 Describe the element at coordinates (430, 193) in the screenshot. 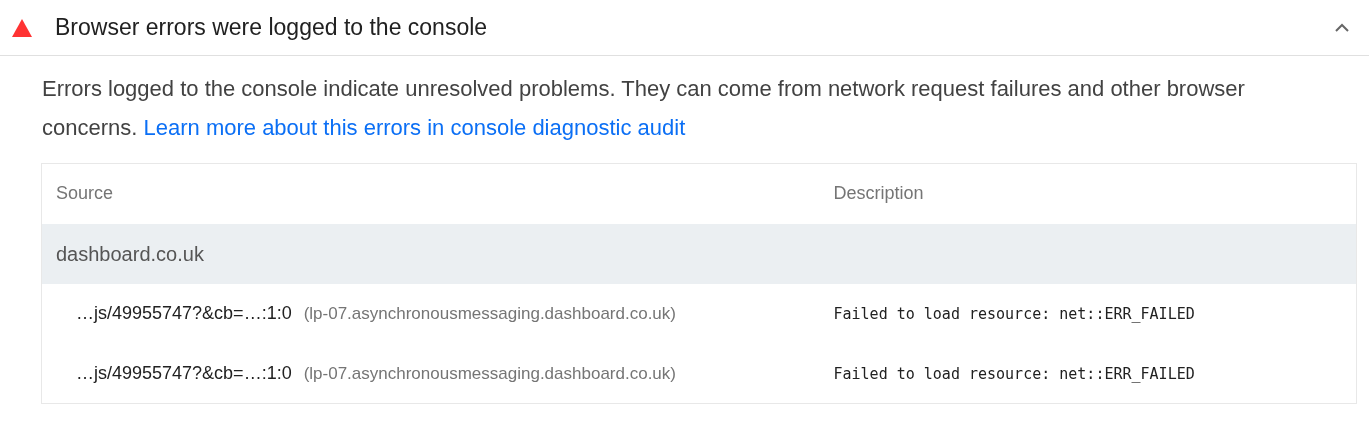

I see `column-header: Source` at that location.